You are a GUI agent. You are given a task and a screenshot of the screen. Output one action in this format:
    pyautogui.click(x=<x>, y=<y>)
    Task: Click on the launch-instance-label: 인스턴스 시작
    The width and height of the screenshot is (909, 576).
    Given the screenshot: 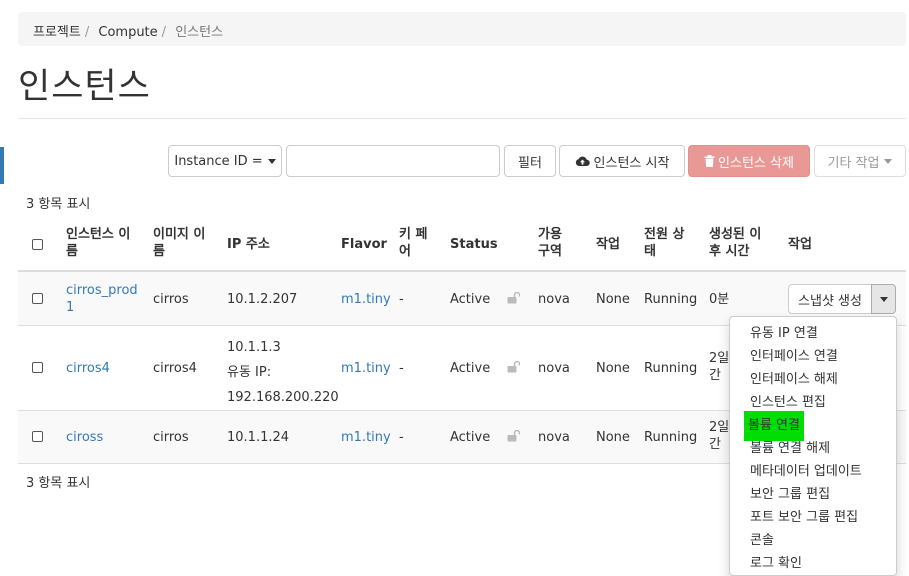 What is the action you would take?
    pyautogui.click(x=631, y=163)
    